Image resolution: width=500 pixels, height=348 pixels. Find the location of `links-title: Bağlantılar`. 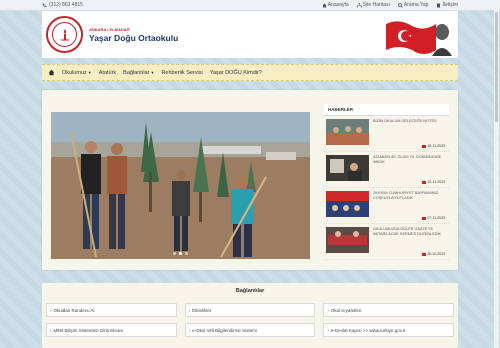

links-title: Bağlantılar is located at coordinates (250, 291).